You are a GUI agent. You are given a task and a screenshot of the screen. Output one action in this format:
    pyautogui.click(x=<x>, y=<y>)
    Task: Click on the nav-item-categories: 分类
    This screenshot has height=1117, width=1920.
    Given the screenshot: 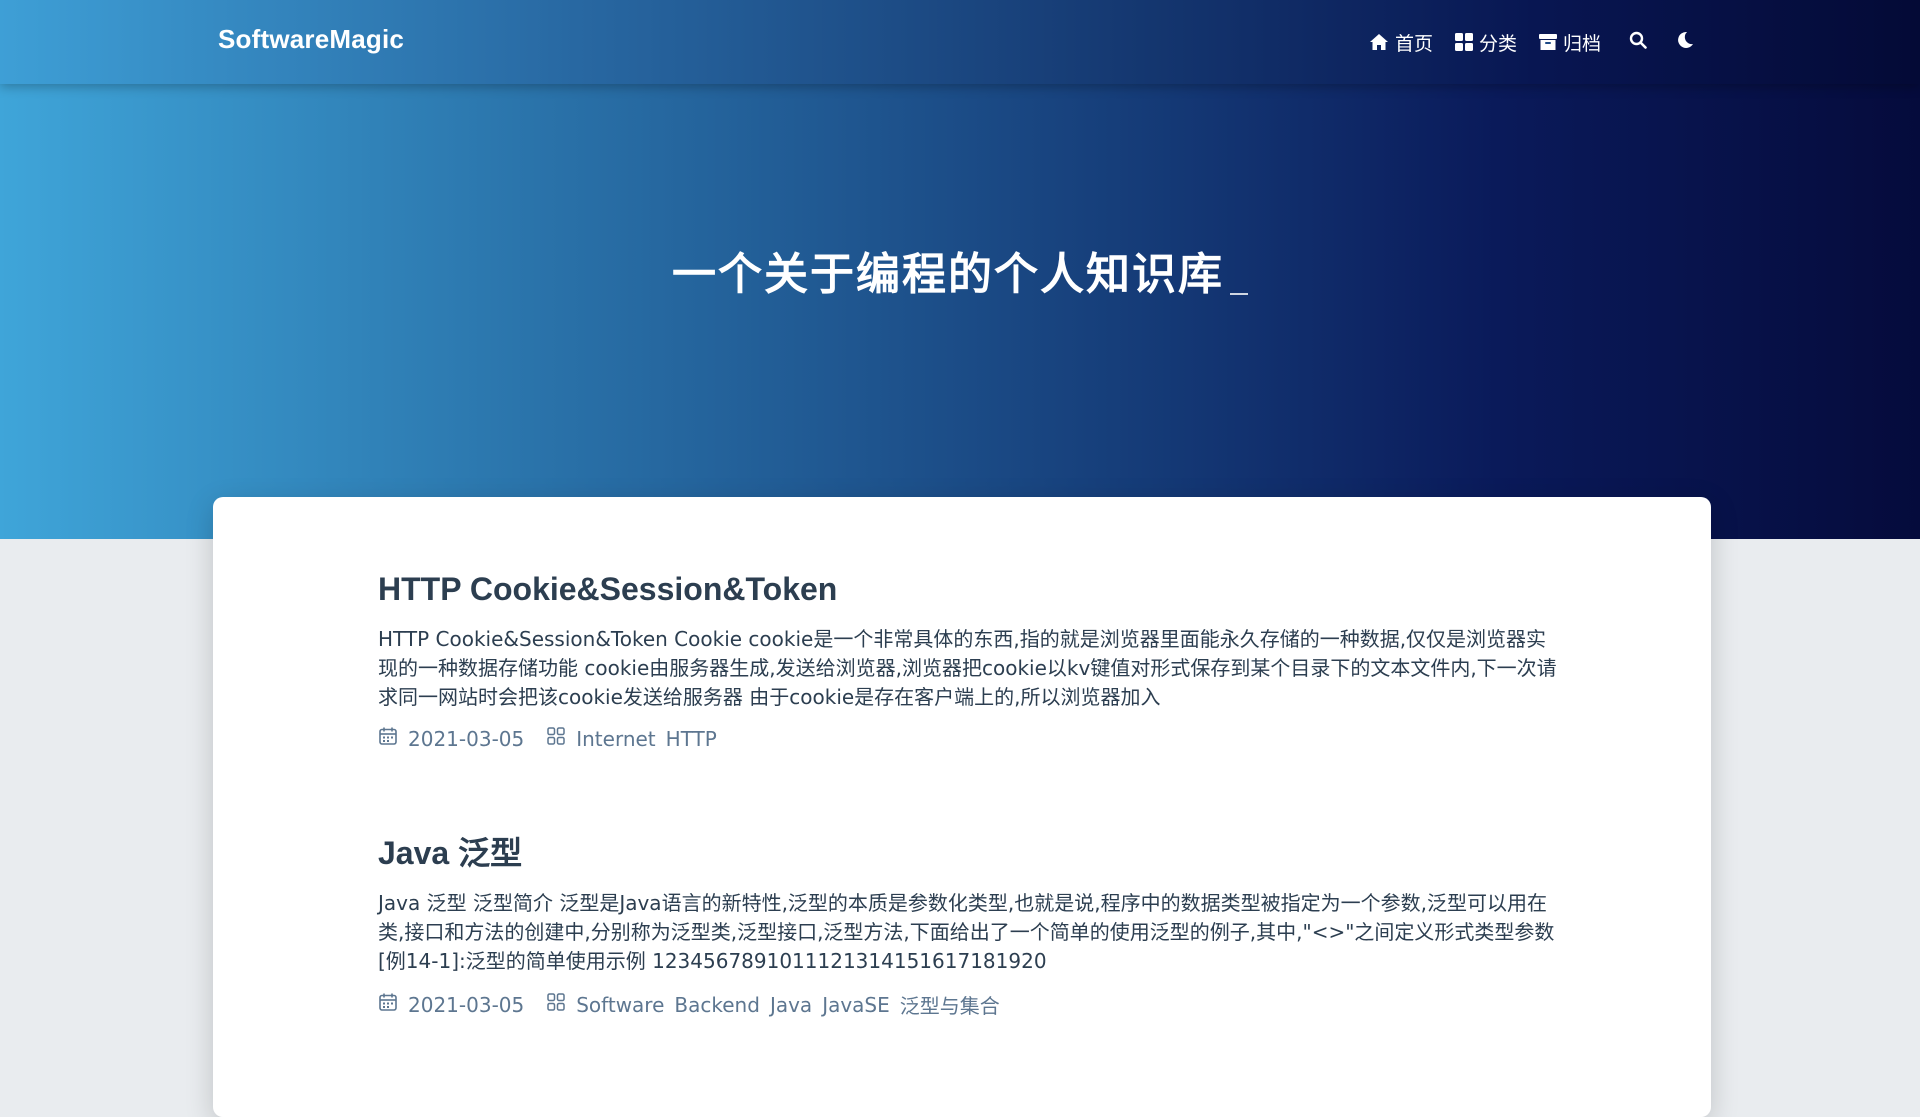 What is the action you would take?
    pyautogui.click(x=1485, y=42)
    